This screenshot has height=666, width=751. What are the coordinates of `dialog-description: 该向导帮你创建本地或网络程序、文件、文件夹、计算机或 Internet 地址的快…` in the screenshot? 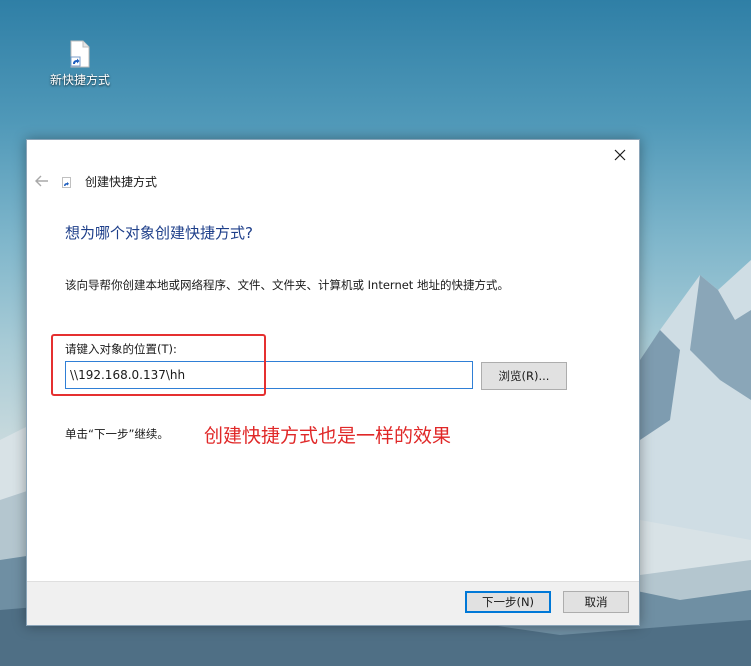 It's located at (287, 285).